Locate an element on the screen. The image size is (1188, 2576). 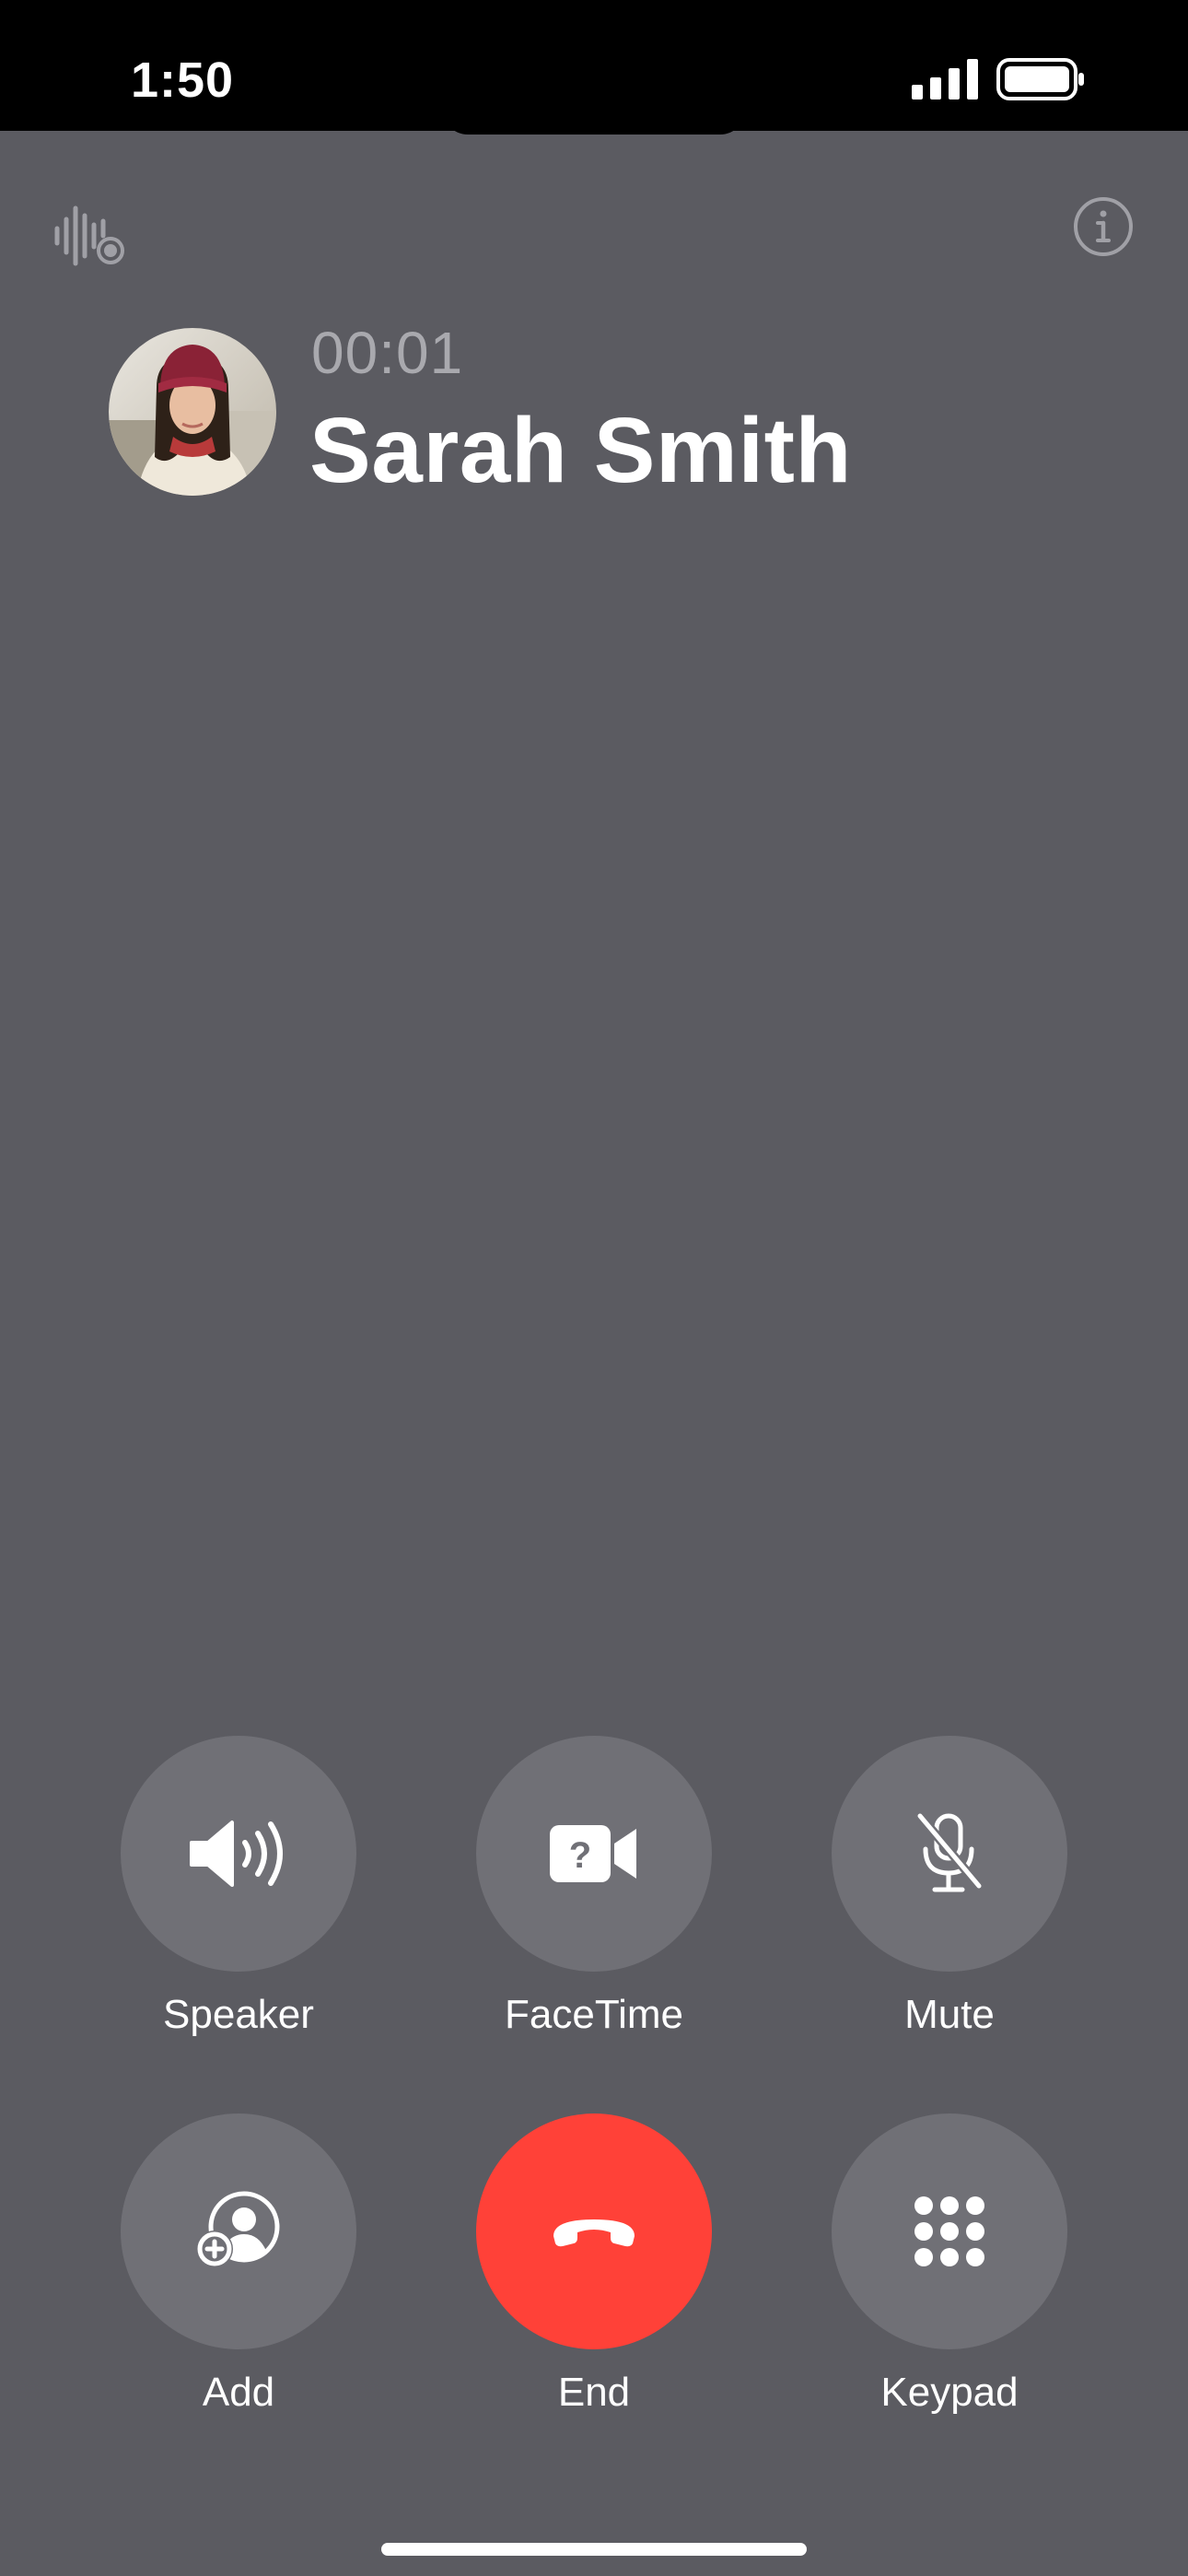
keypad-grid-icon is located at coordinates (949, 2231).